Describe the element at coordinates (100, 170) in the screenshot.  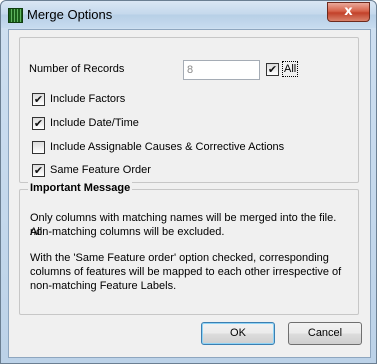
I see `same-feature-order-label: Same Feature Order` at that location.